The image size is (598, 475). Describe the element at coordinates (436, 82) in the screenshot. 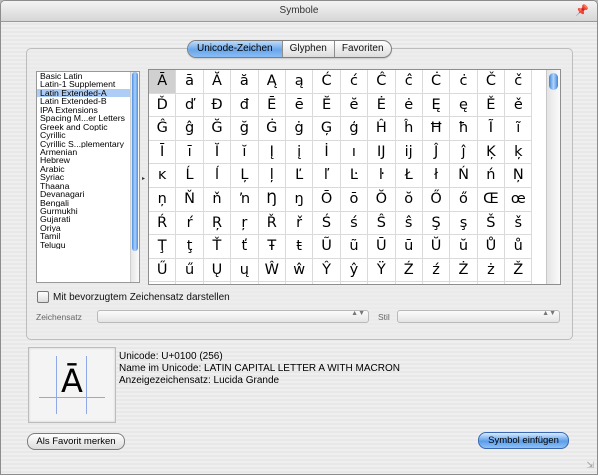

I see `glyph-cell: Ċ` at that location.